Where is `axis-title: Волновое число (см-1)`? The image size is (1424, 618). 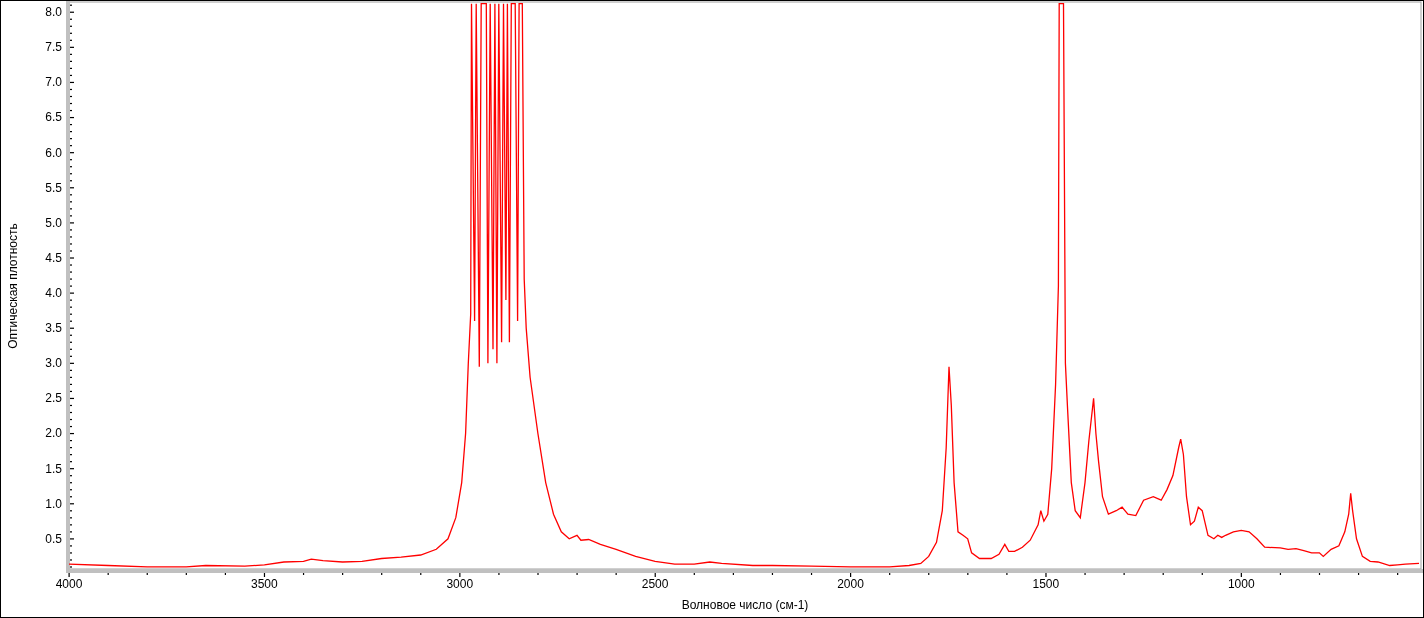 axis-title: Волновое число (см-1) is located at coordinates (745, 605).